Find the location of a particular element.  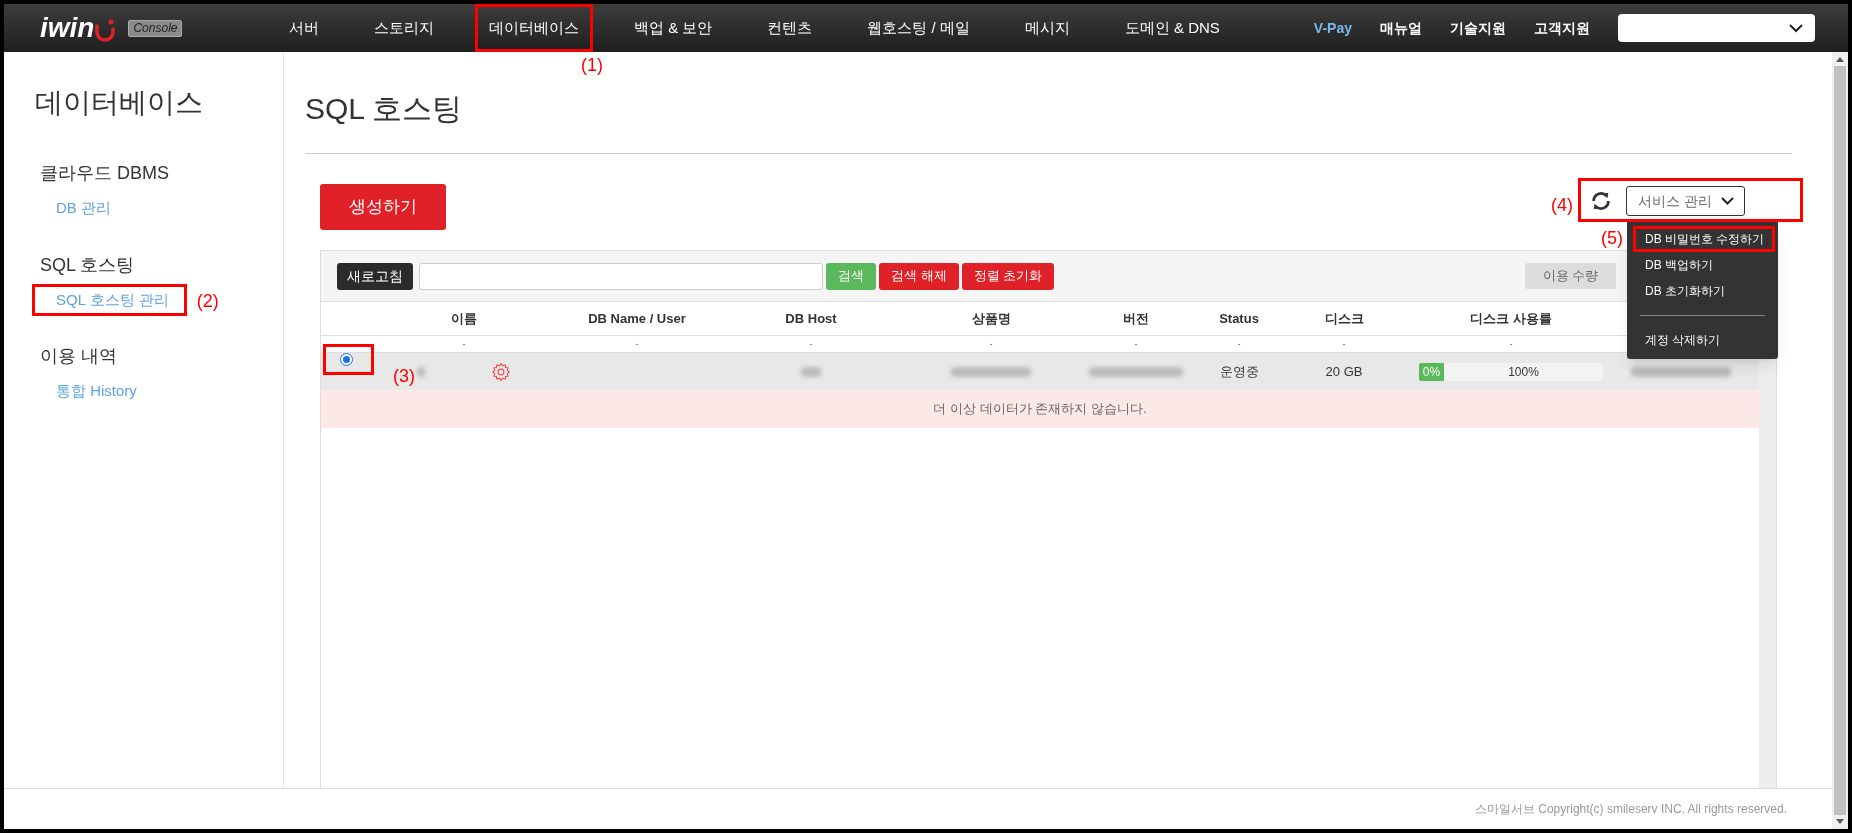

create-button: 생성하기 is located at coordinates (383, 207).